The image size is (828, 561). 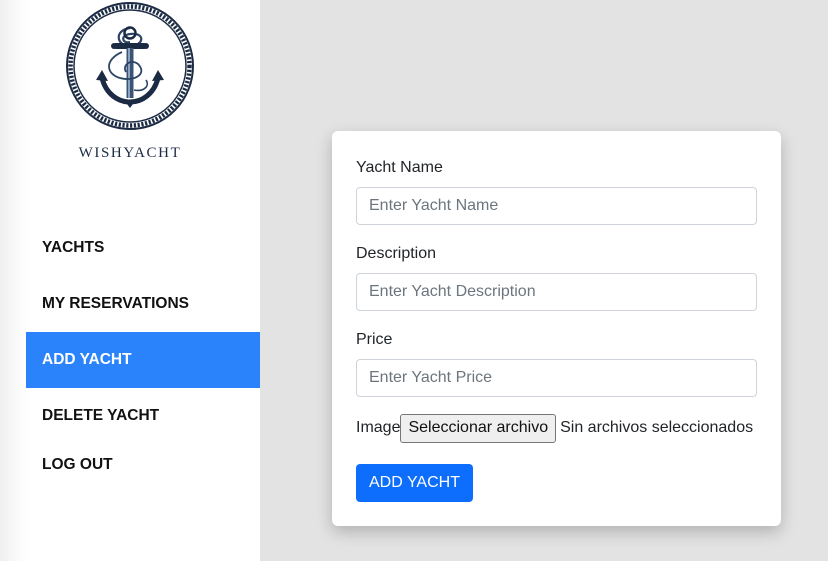 I want to click on price-label: Price, so click(x=374, y=339).